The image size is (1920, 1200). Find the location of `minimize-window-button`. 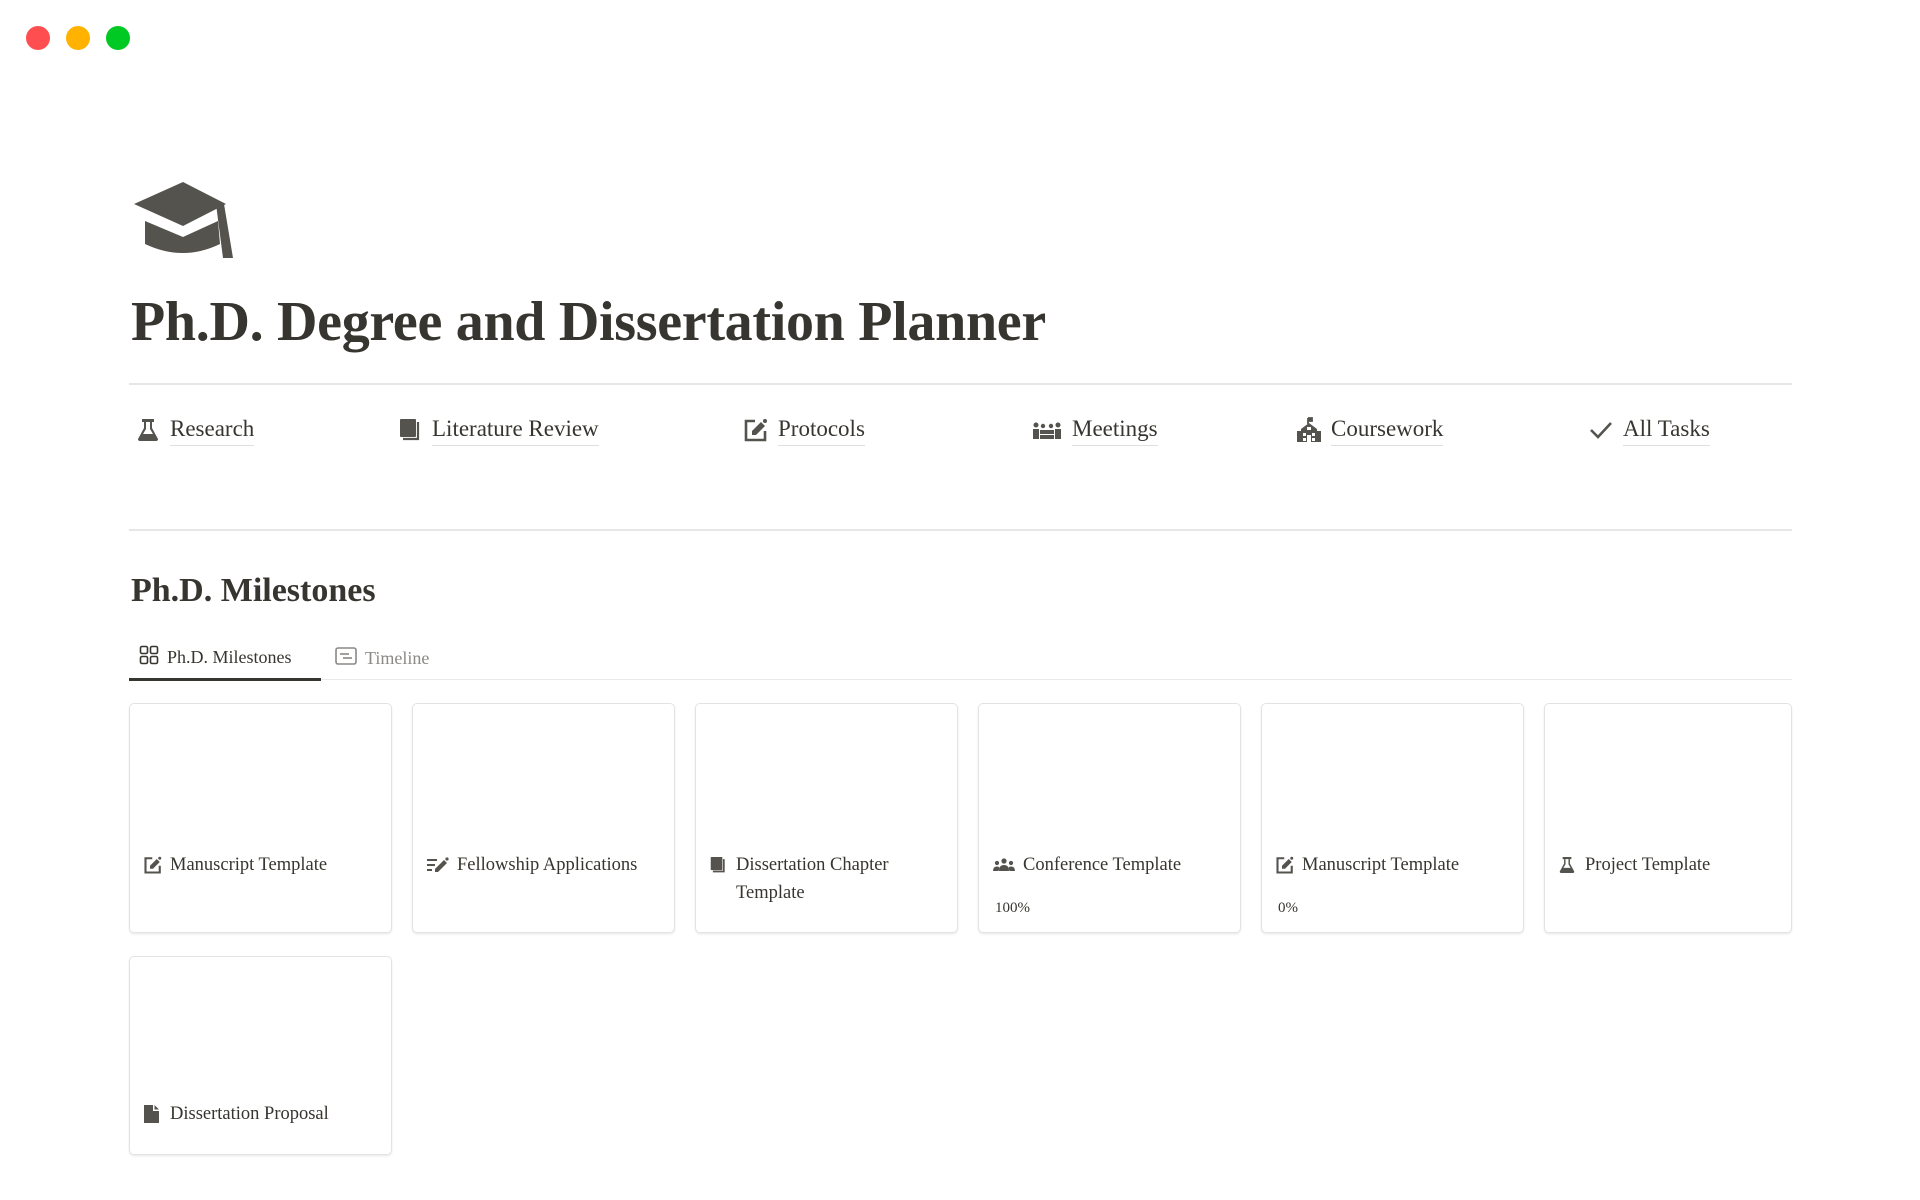

minimize-window-button is located at coordinates (78, 38).